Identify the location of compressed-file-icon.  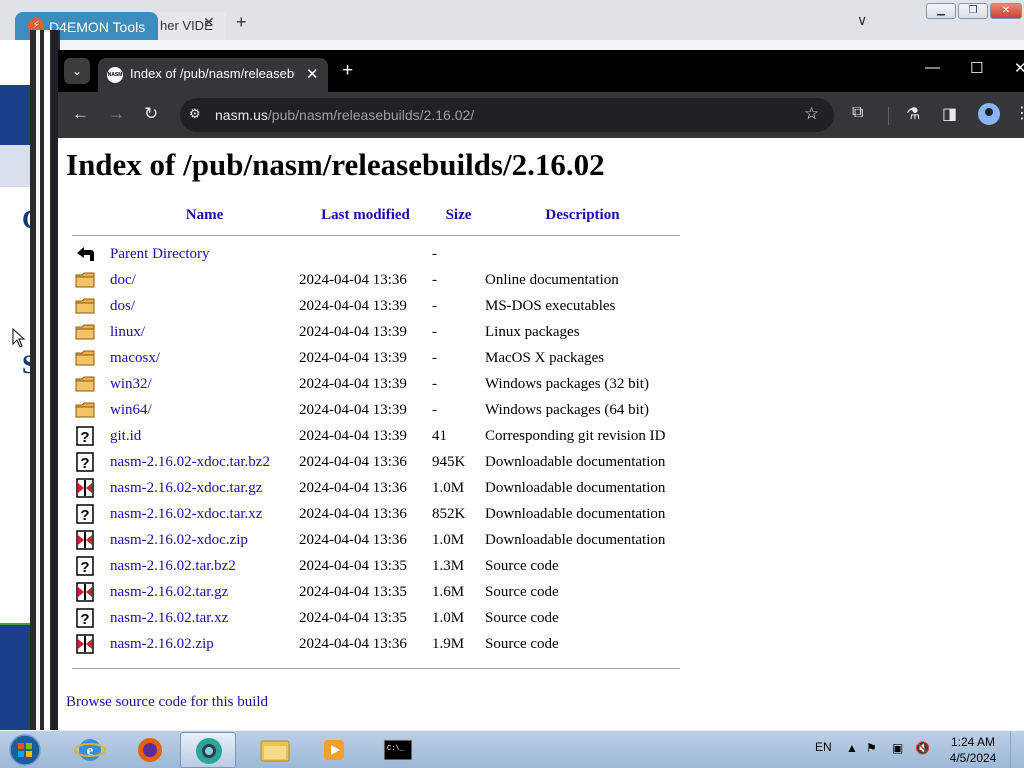
(85, 488).